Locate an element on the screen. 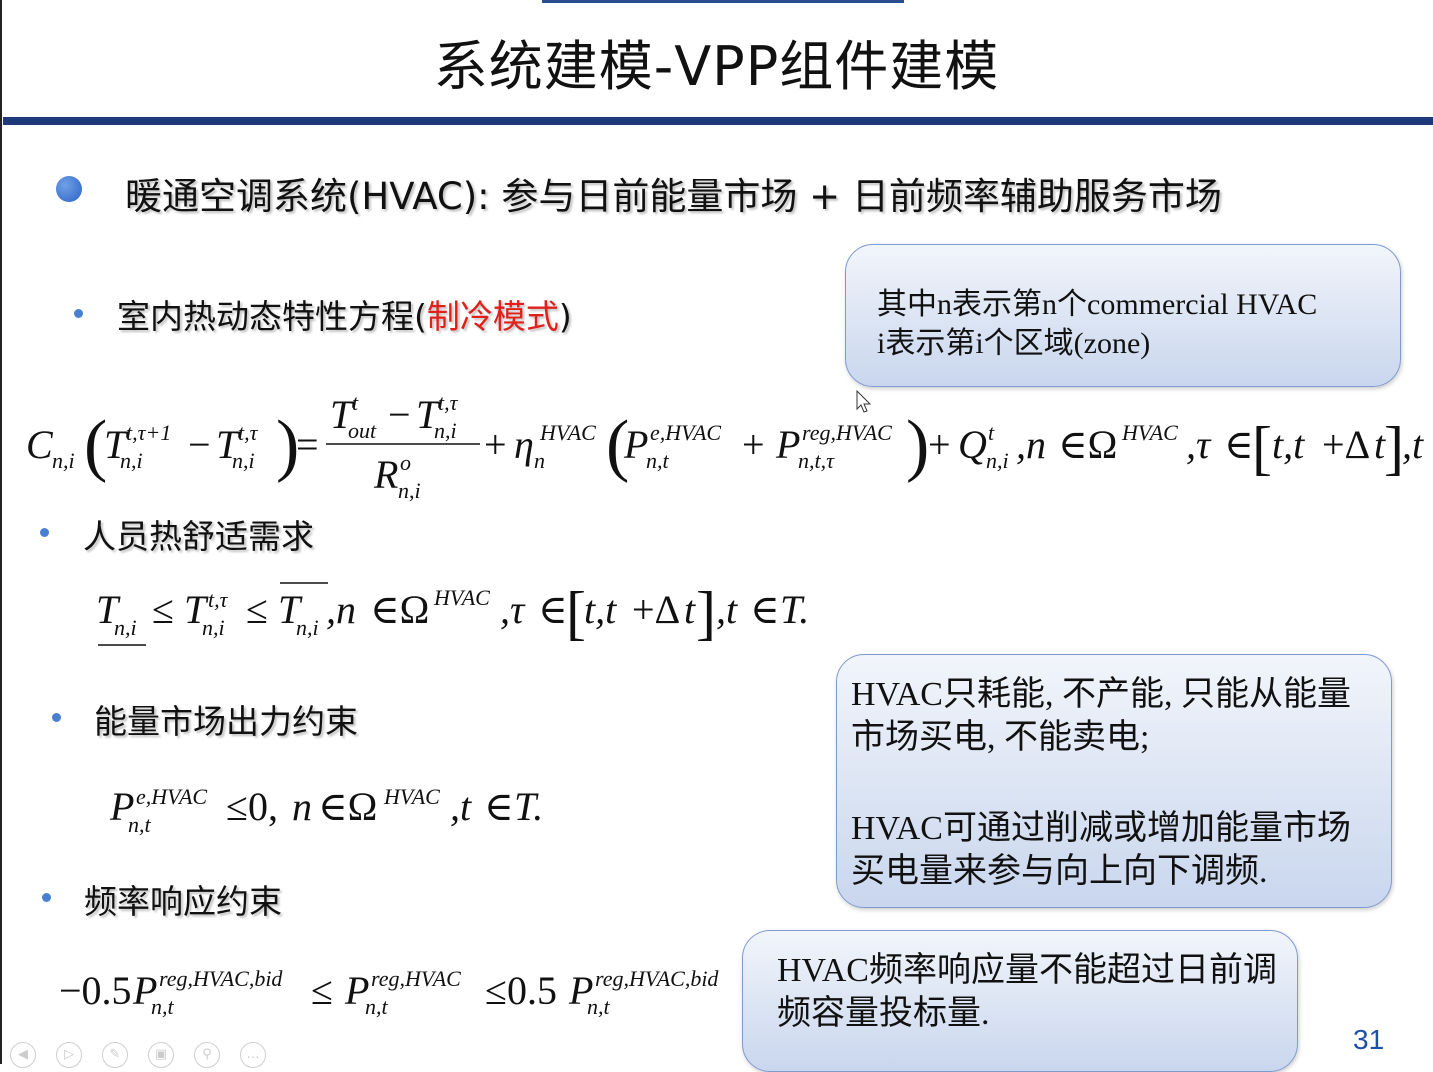  svg-text: ≤0.5 is located at coordinates (521, 990).